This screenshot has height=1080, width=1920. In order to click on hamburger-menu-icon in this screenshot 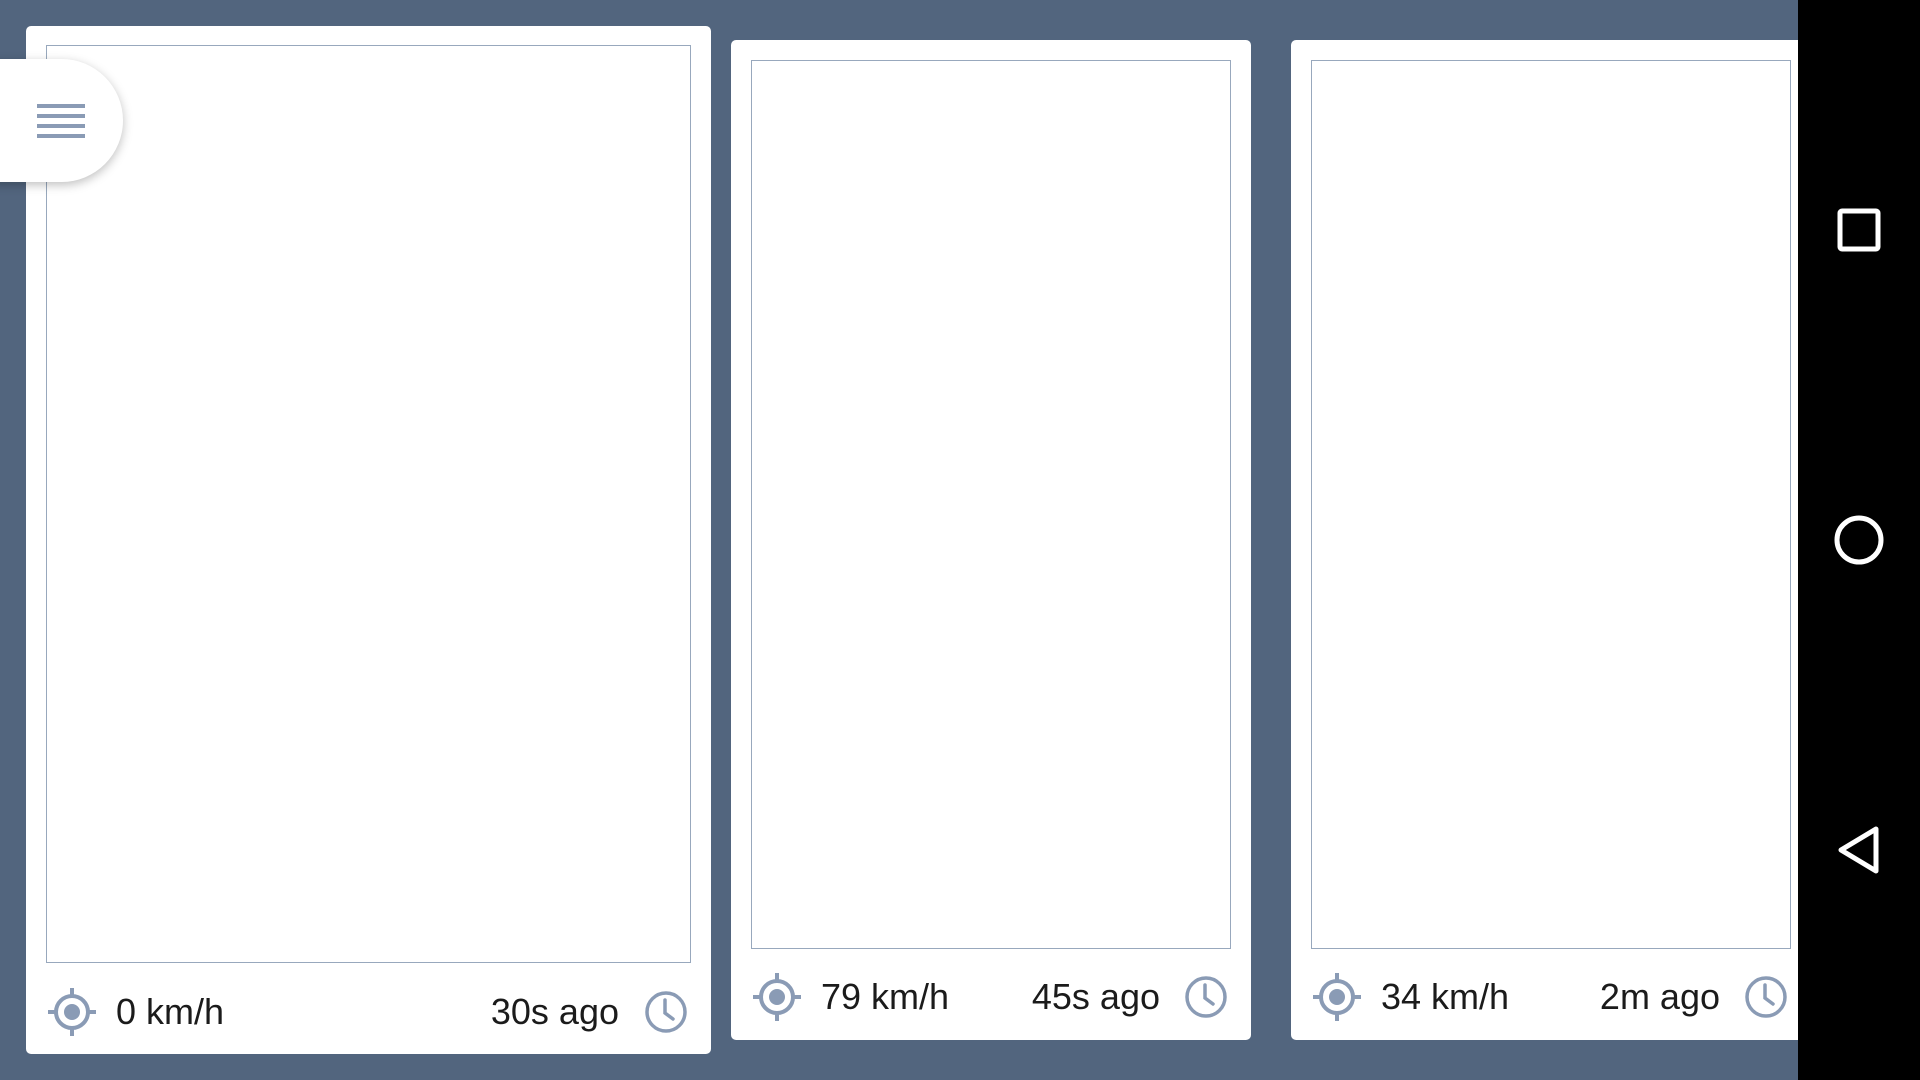, I will do `click(61, 121)`.